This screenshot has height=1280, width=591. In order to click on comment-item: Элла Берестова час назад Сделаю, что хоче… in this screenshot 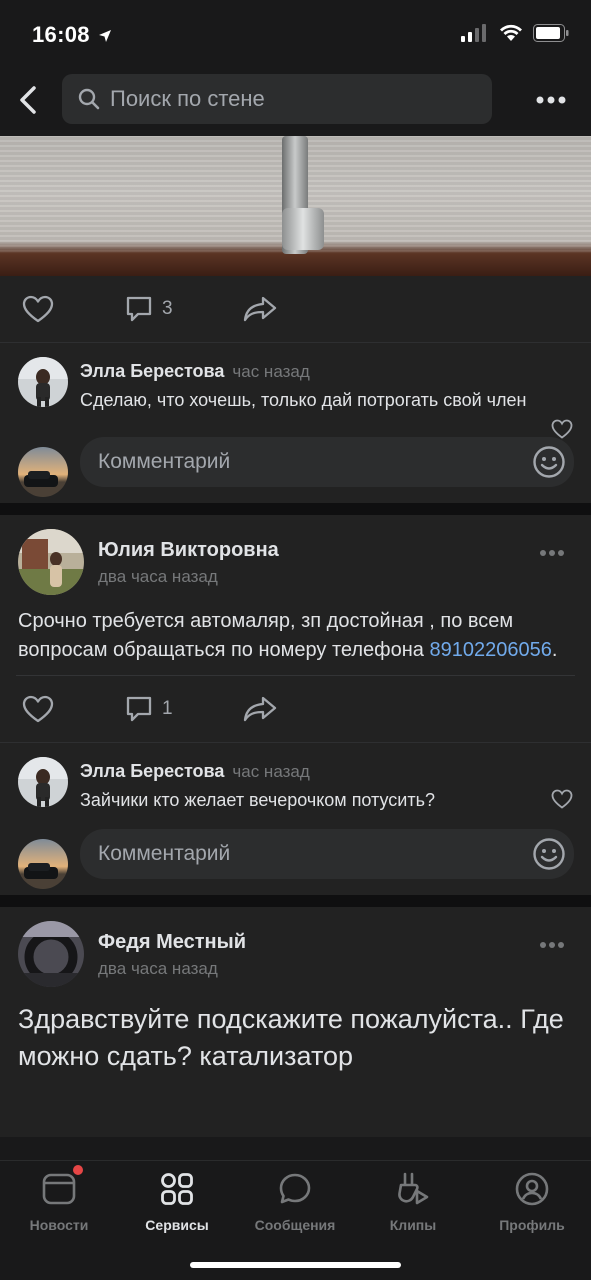, I will do `click(295, 391)`.